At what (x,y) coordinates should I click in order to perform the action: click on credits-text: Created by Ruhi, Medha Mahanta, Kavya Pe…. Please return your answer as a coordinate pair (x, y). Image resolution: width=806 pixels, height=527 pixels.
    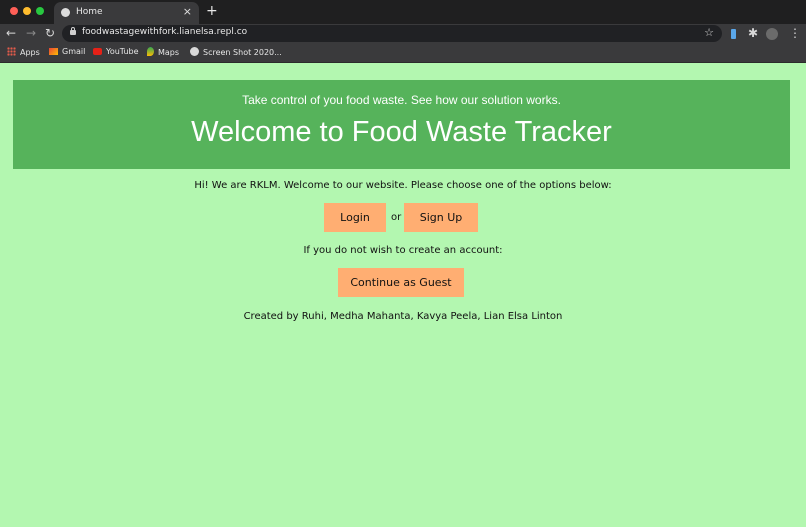
    Looking at the image, I should click on (403, 316).